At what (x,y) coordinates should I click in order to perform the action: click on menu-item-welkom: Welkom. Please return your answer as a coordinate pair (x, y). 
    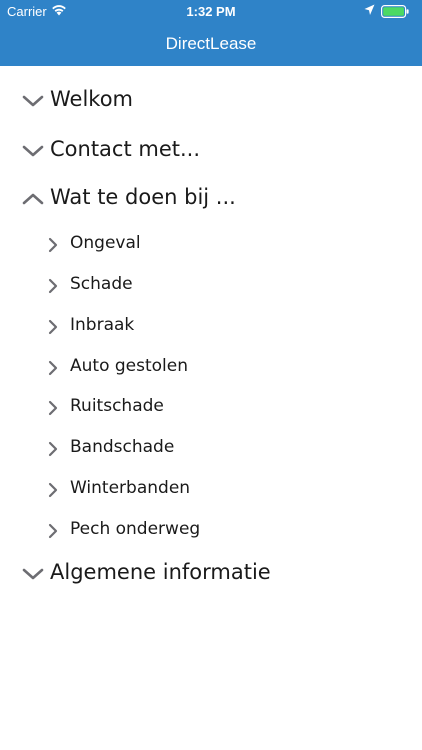
    Looking at the image, I should click on (211, 102).